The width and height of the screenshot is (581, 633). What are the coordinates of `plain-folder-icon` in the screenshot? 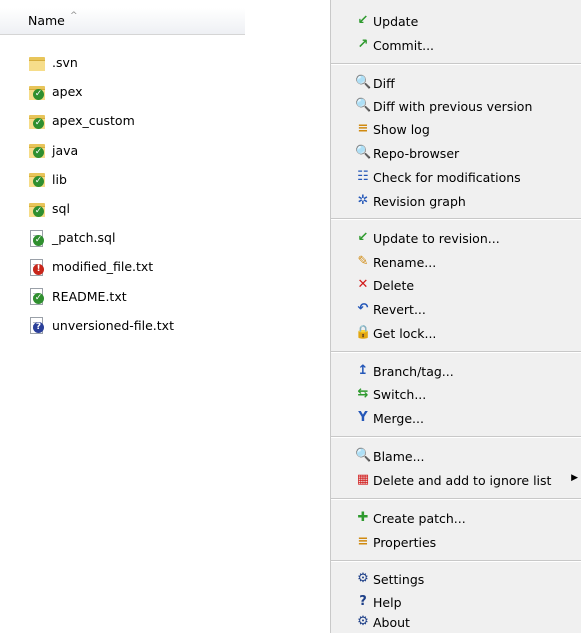 It's located at (37, 63).